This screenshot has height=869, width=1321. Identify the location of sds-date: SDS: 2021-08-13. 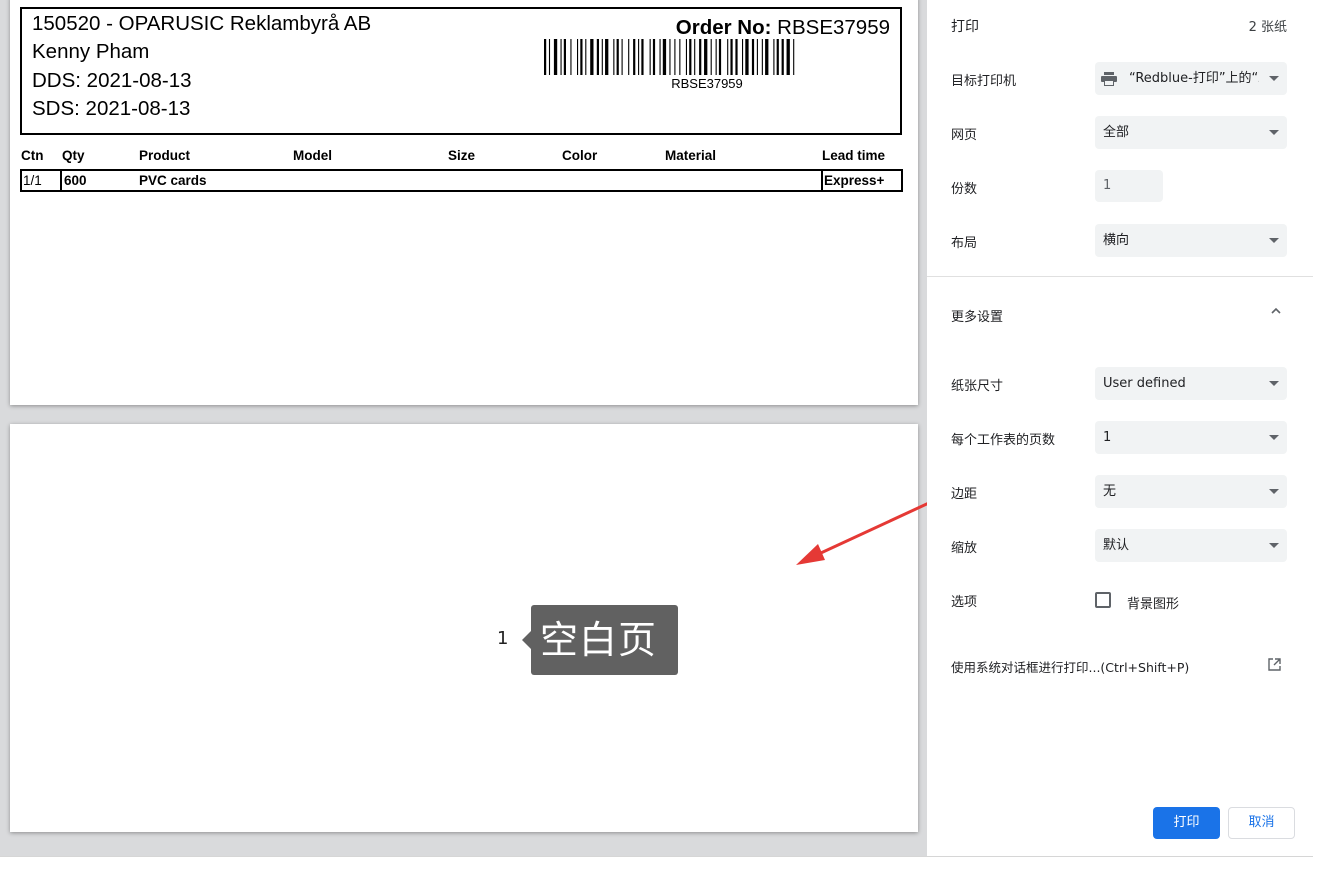
(111, 108).